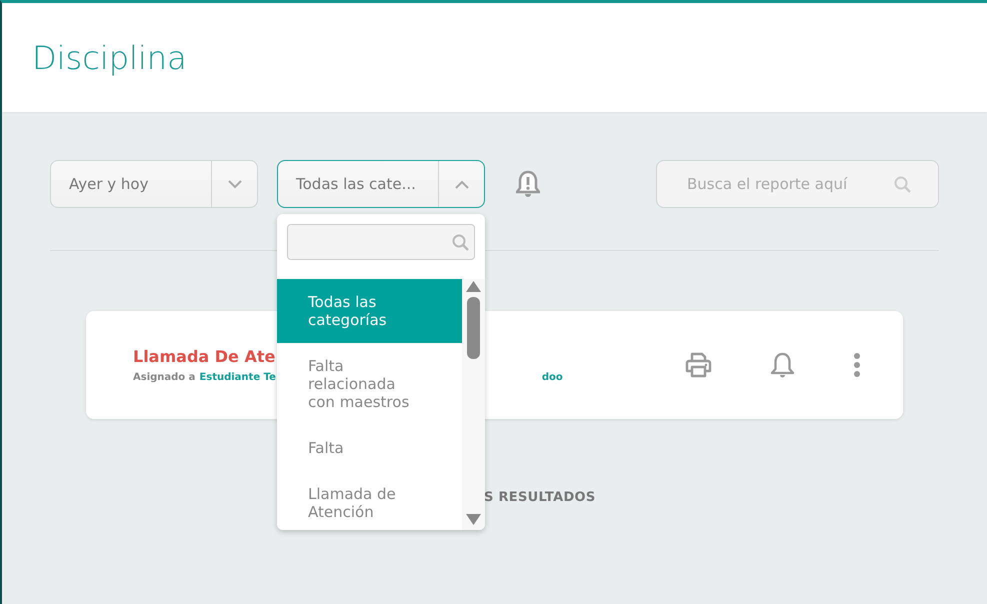 This screenshot has width=987, height=604. I want to click on printer-icon, so click(698, 365).